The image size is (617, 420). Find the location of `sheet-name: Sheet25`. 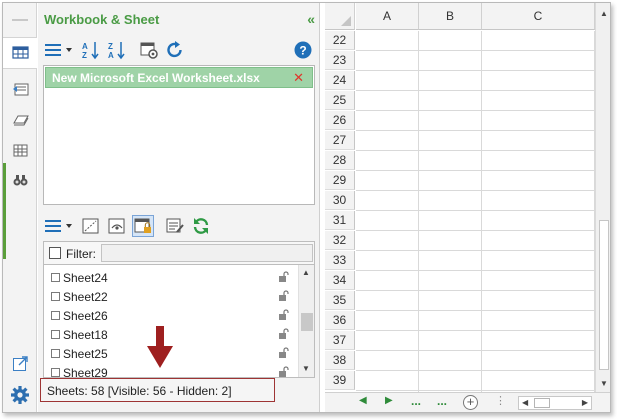

sheet-name: Sheet25 is located at coordinates (85, 354).